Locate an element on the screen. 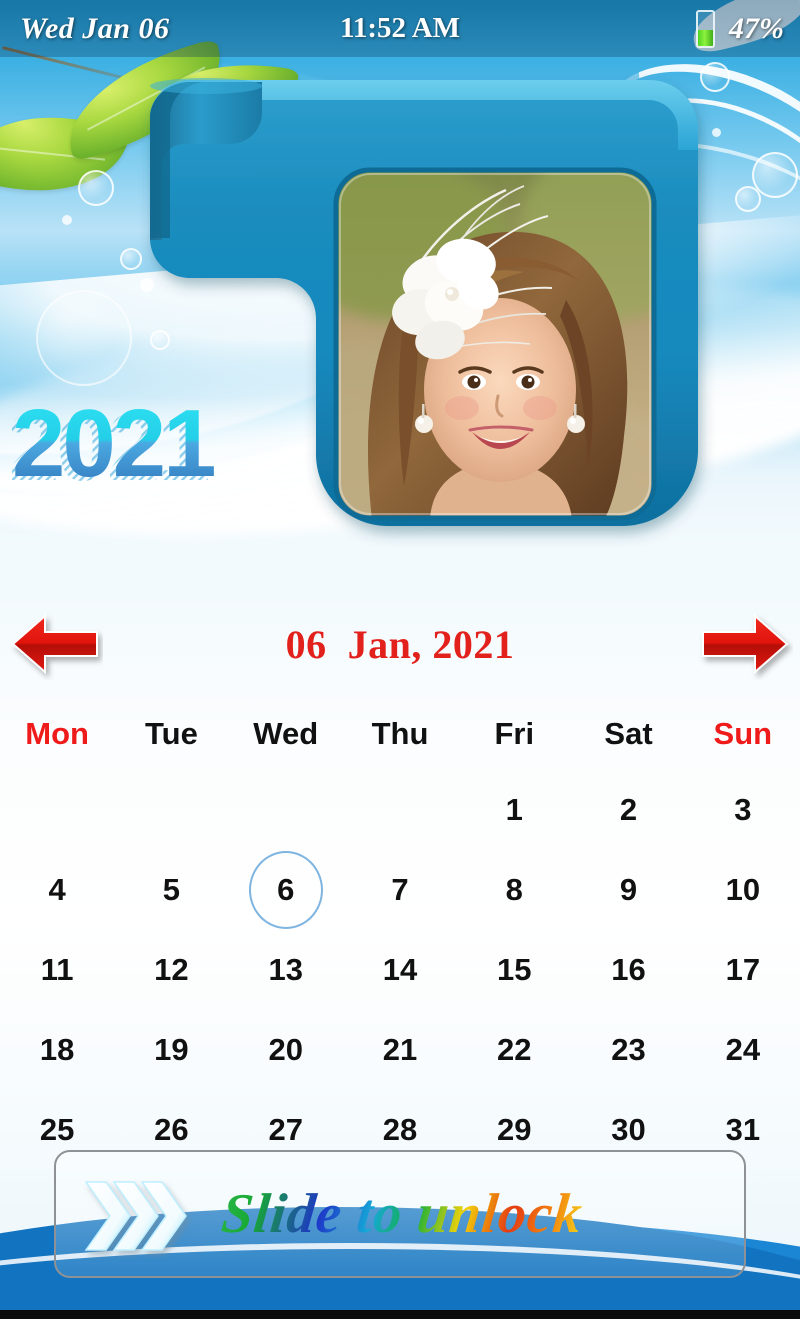  status-bar-clock: 11:52 AM is located at coordinates (400, 28).